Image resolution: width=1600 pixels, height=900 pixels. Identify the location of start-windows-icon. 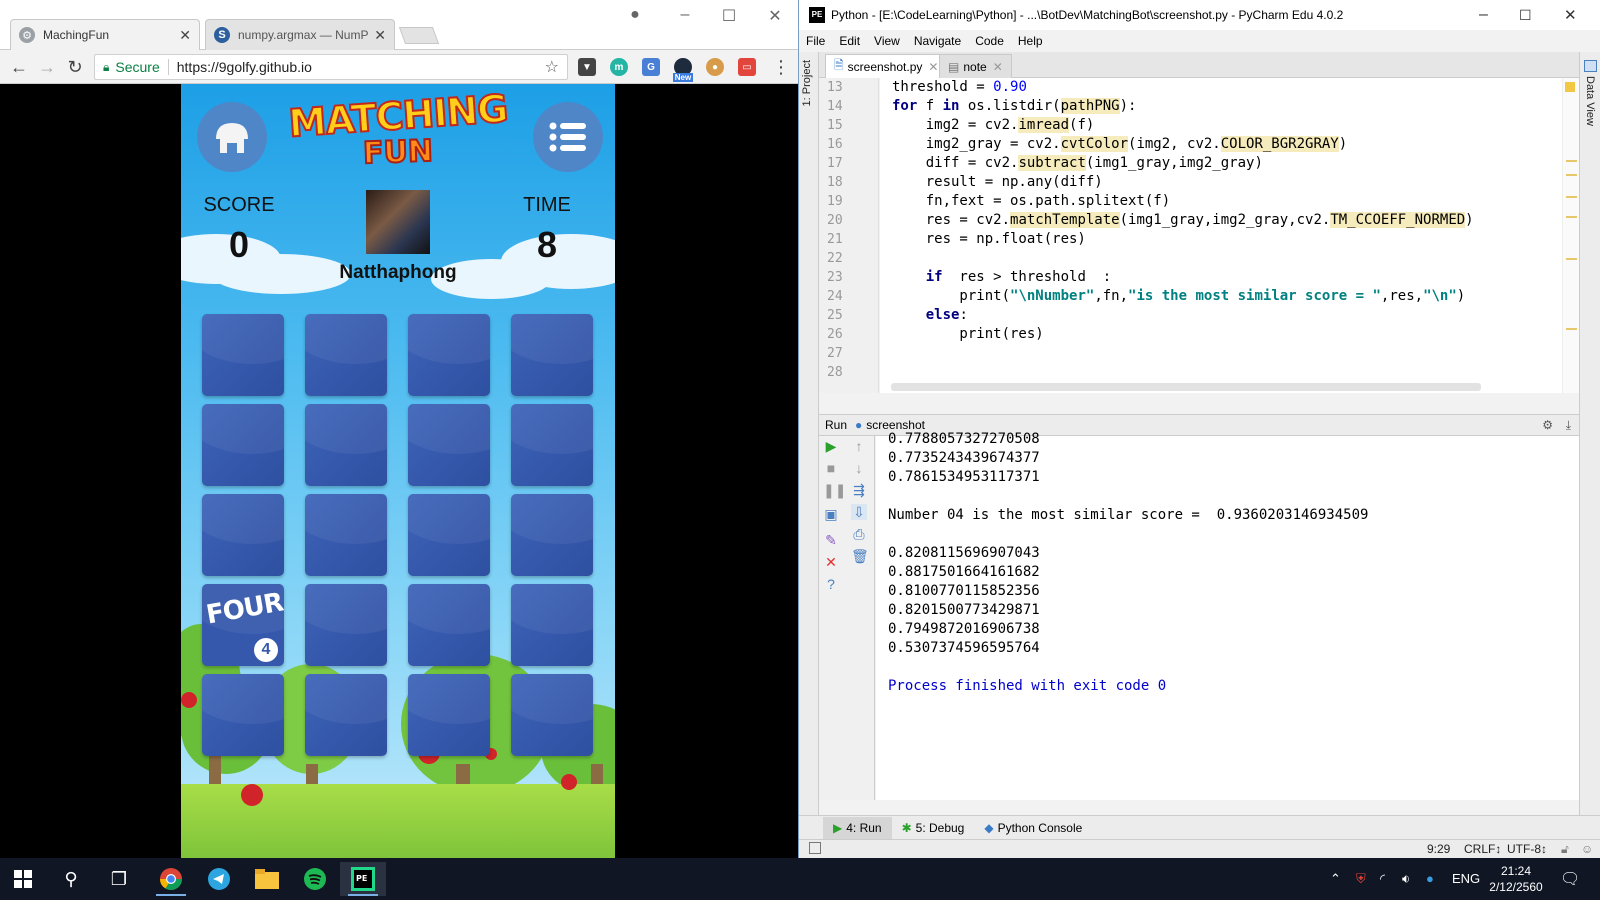
(23, 879).